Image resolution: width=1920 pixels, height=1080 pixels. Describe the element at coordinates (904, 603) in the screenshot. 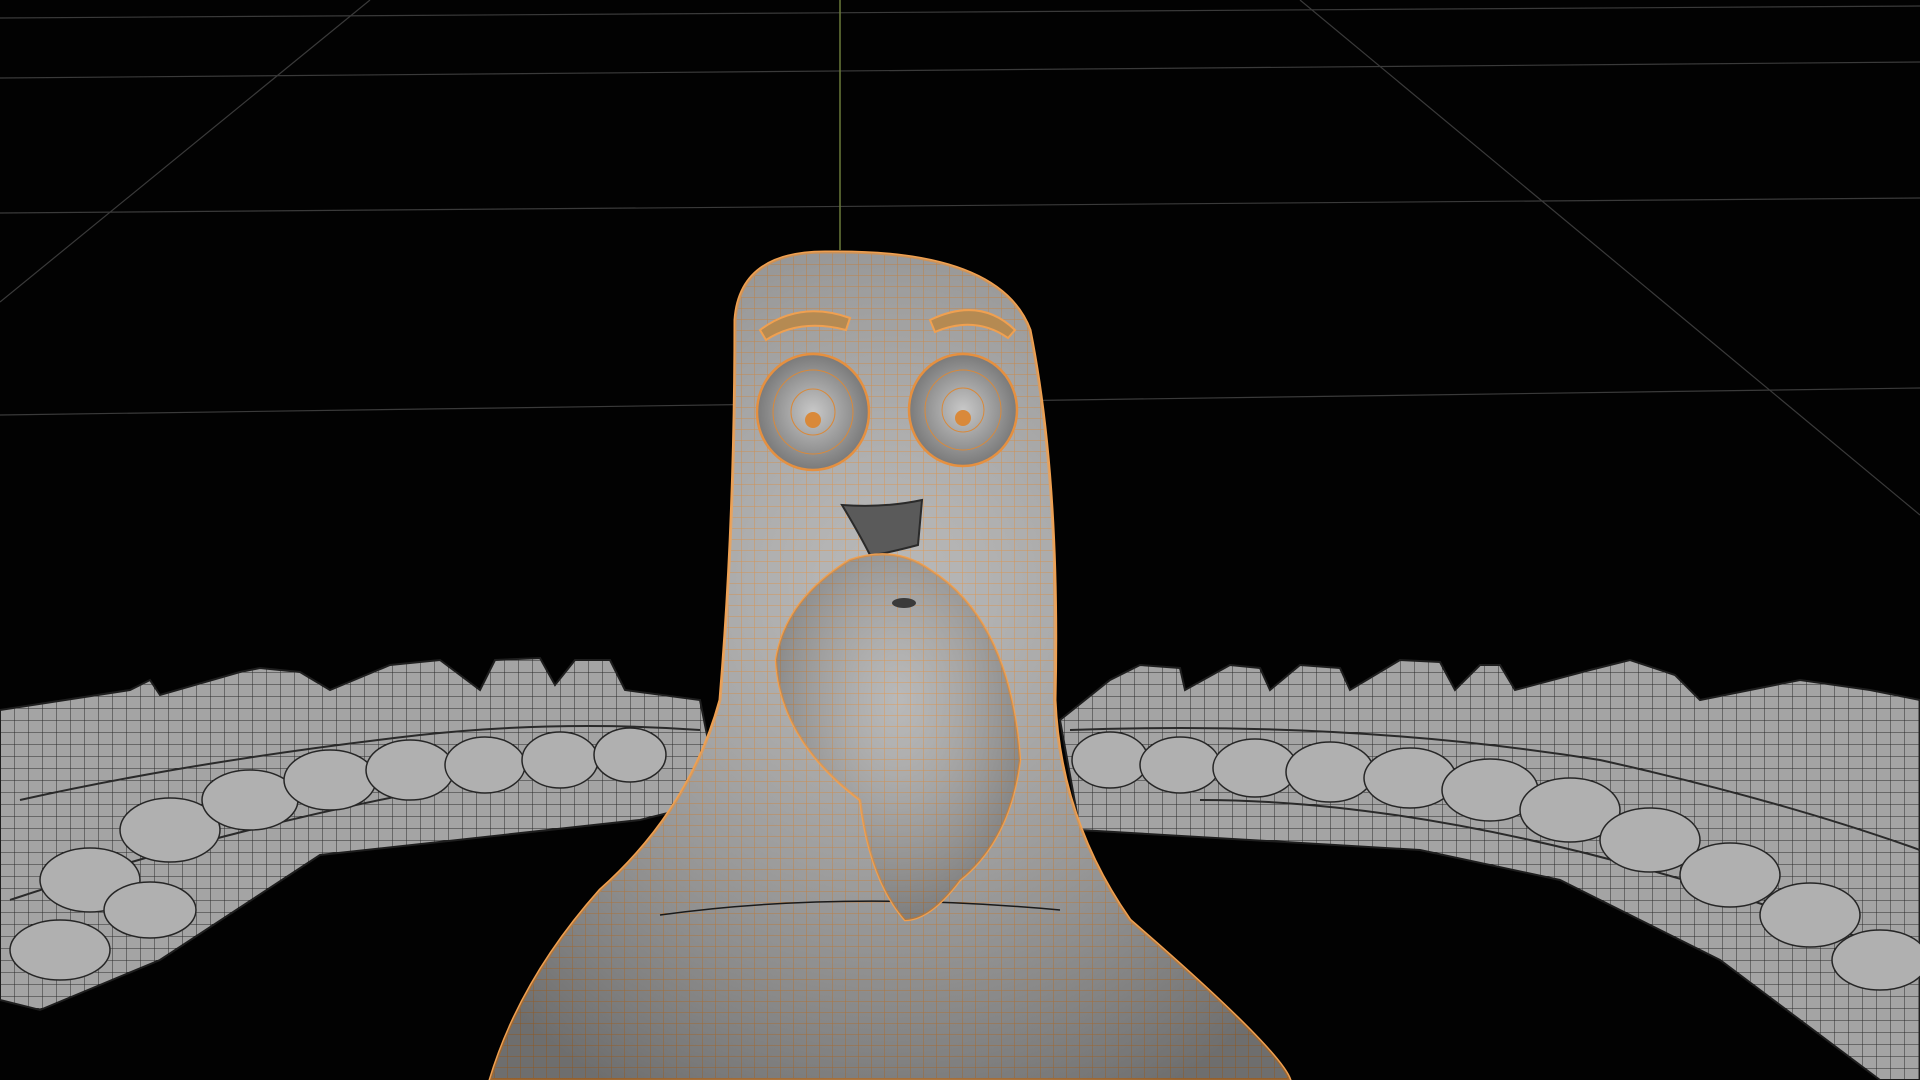

I see `nostril` at that location.